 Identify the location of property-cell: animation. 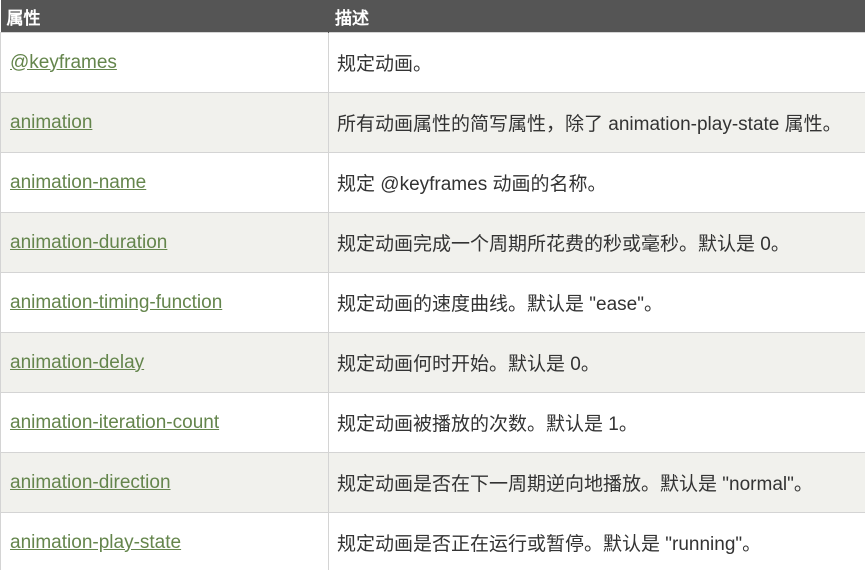
(164, 122).